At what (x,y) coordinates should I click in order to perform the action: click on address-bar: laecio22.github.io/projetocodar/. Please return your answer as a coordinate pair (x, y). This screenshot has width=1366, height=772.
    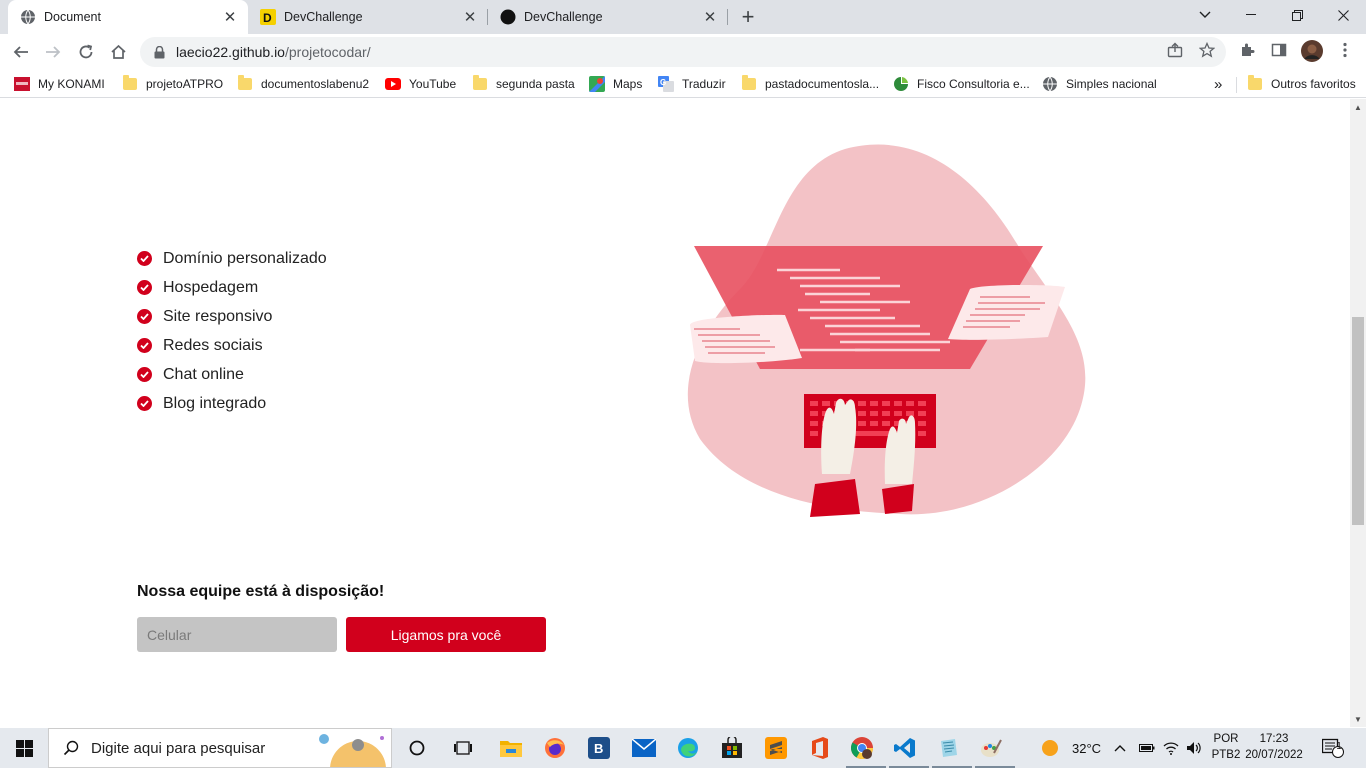
    Looking at the image, I should click on (683, 52).